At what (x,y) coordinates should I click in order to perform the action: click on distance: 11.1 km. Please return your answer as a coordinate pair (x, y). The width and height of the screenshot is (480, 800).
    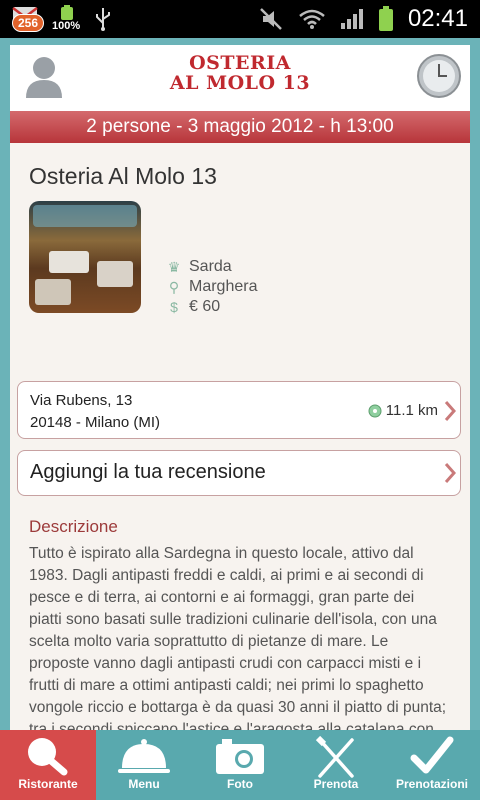
    Looking at the image, I should click on (403, 410).